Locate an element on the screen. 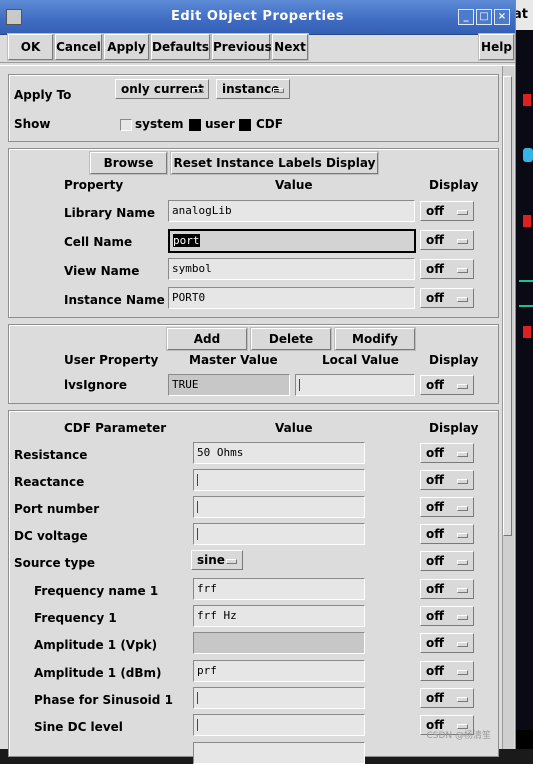 Image resolution: width=533 pixels, height=764 pixels. source-type-cyclic: sine is located at coordinates (217, 560).